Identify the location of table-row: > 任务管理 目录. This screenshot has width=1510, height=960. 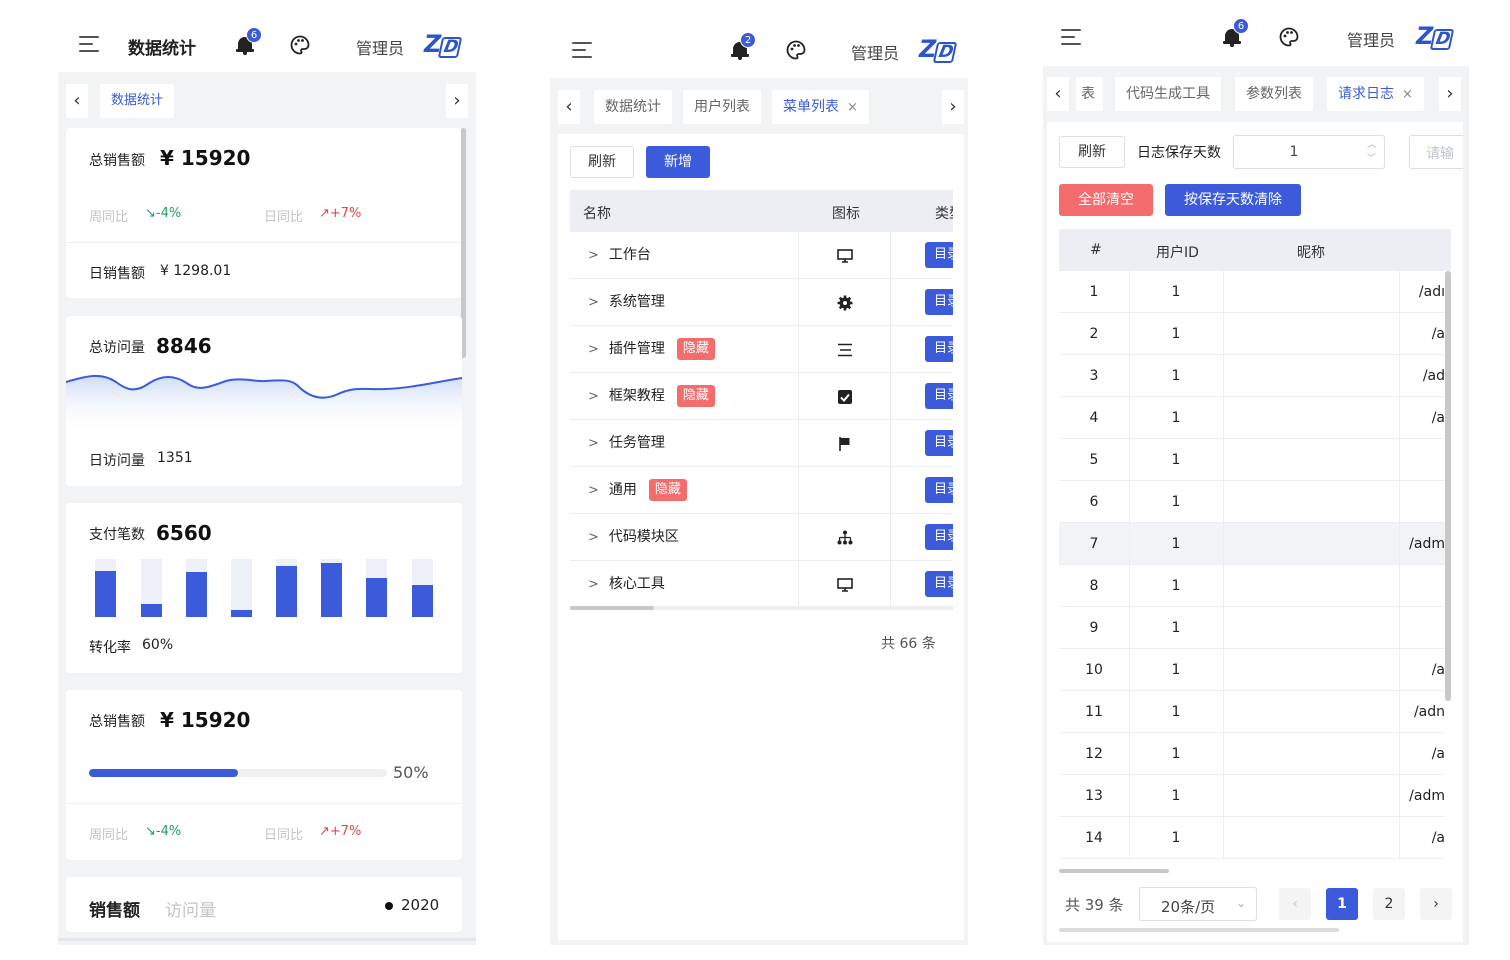
(761, 443).